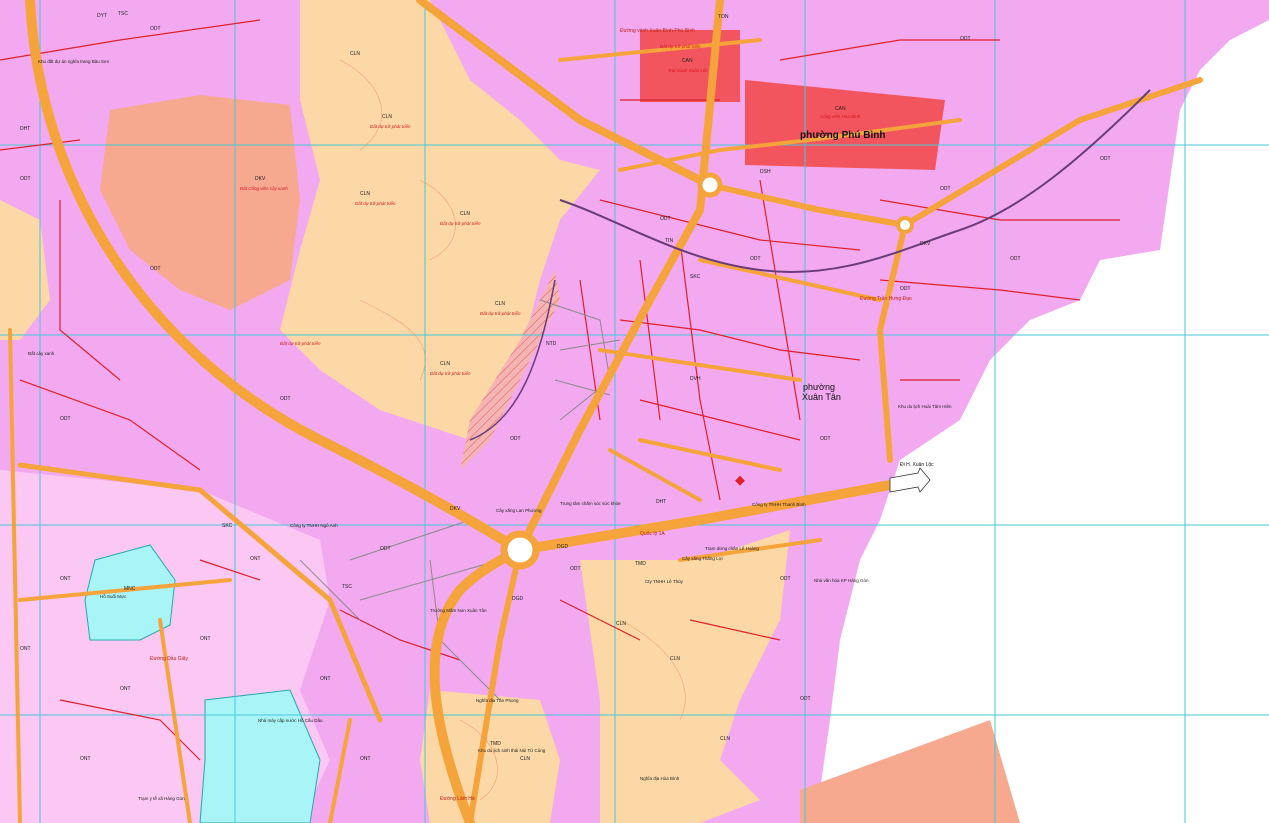 The height and width of the screenshot is (823, 1269). Describe the element at coordinates (917, 465) in the screenshot. I see `direction-label-xuan-loc: Đi H. Xuân Lộc` at that location.